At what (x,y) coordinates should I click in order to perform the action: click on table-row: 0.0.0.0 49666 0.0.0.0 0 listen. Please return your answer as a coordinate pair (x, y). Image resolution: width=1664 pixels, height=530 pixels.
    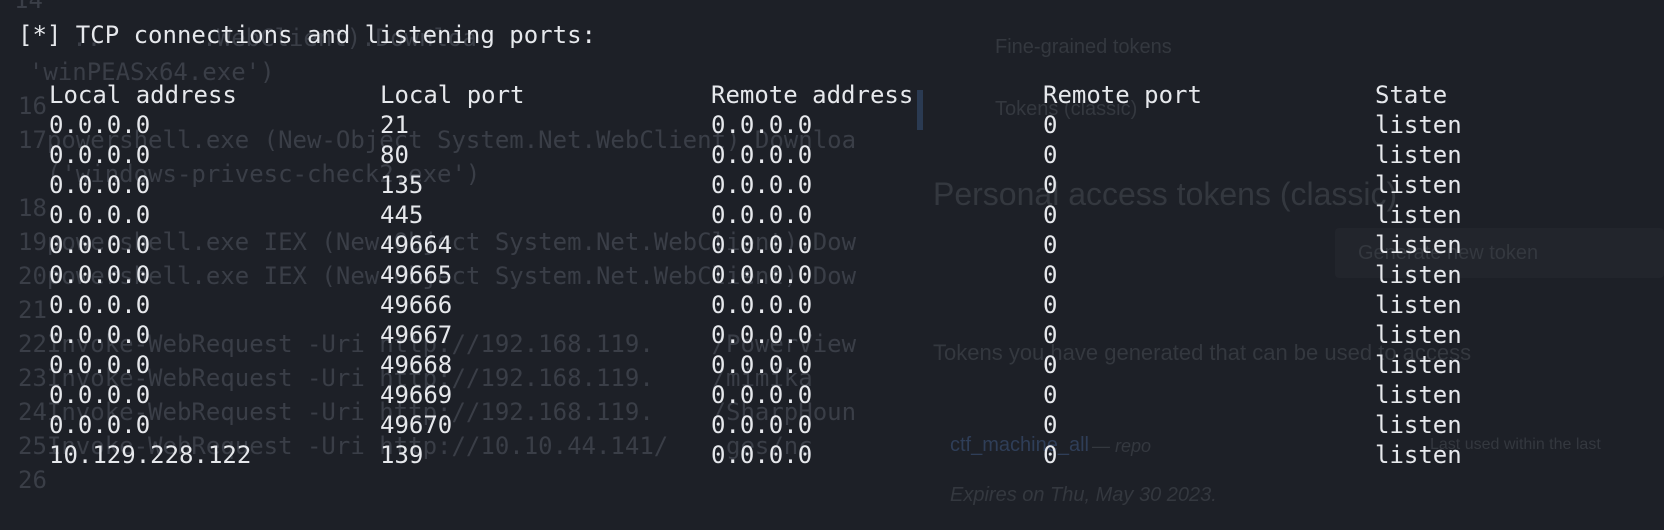
    Looking at the image, I should click on (800, 305).